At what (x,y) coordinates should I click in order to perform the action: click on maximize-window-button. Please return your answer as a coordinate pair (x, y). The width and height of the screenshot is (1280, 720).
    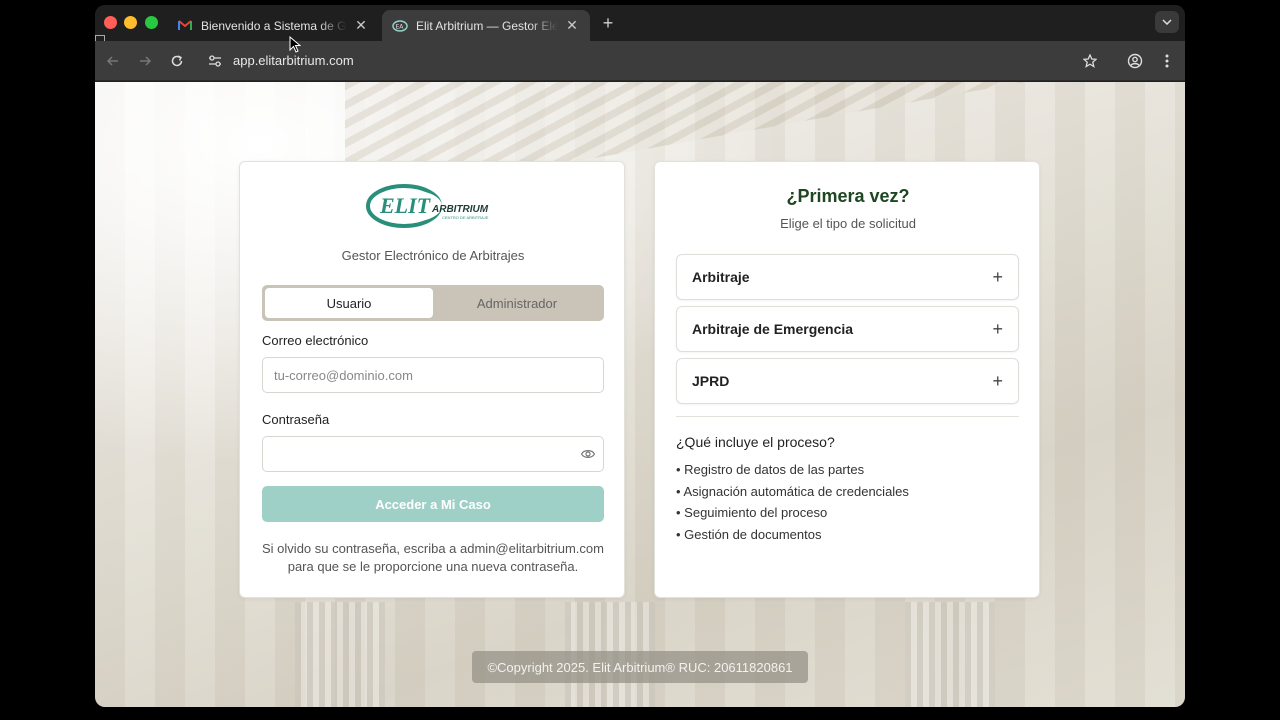
    Looking at the image, I should click on (151, 22).